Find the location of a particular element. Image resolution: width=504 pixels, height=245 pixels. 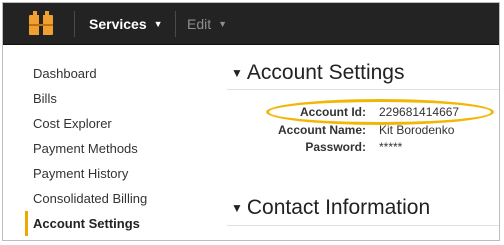

aws-cube-logo-icon is located at coordinates (41, 24).